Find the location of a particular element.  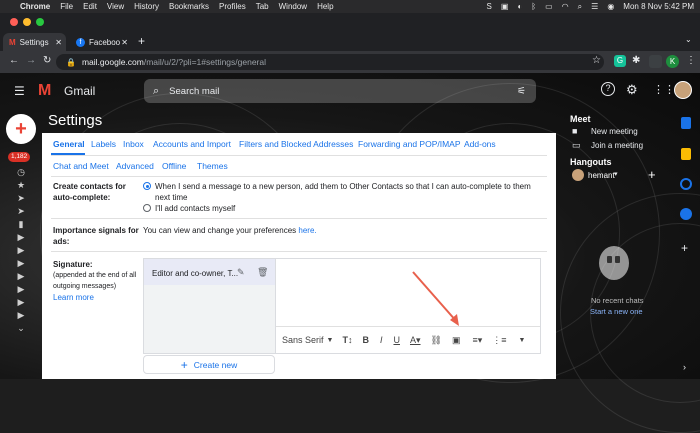

scheduled-icon: ➤ is located at coordinates (21, 211).